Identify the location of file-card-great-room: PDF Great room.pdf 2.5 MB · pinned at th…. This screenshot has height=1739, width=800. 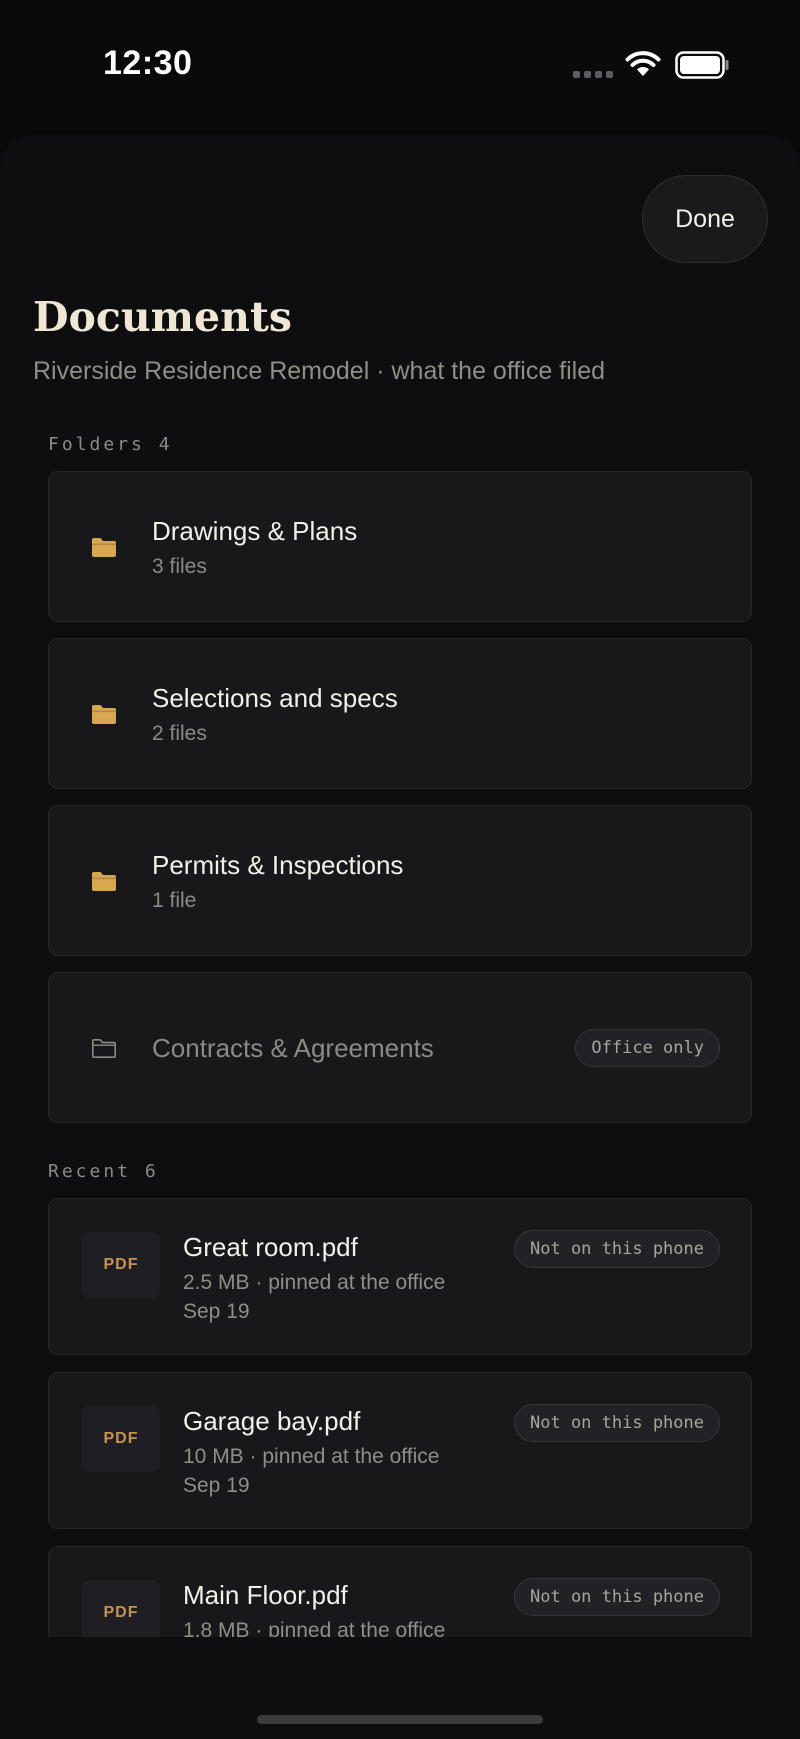
(400, 1276).